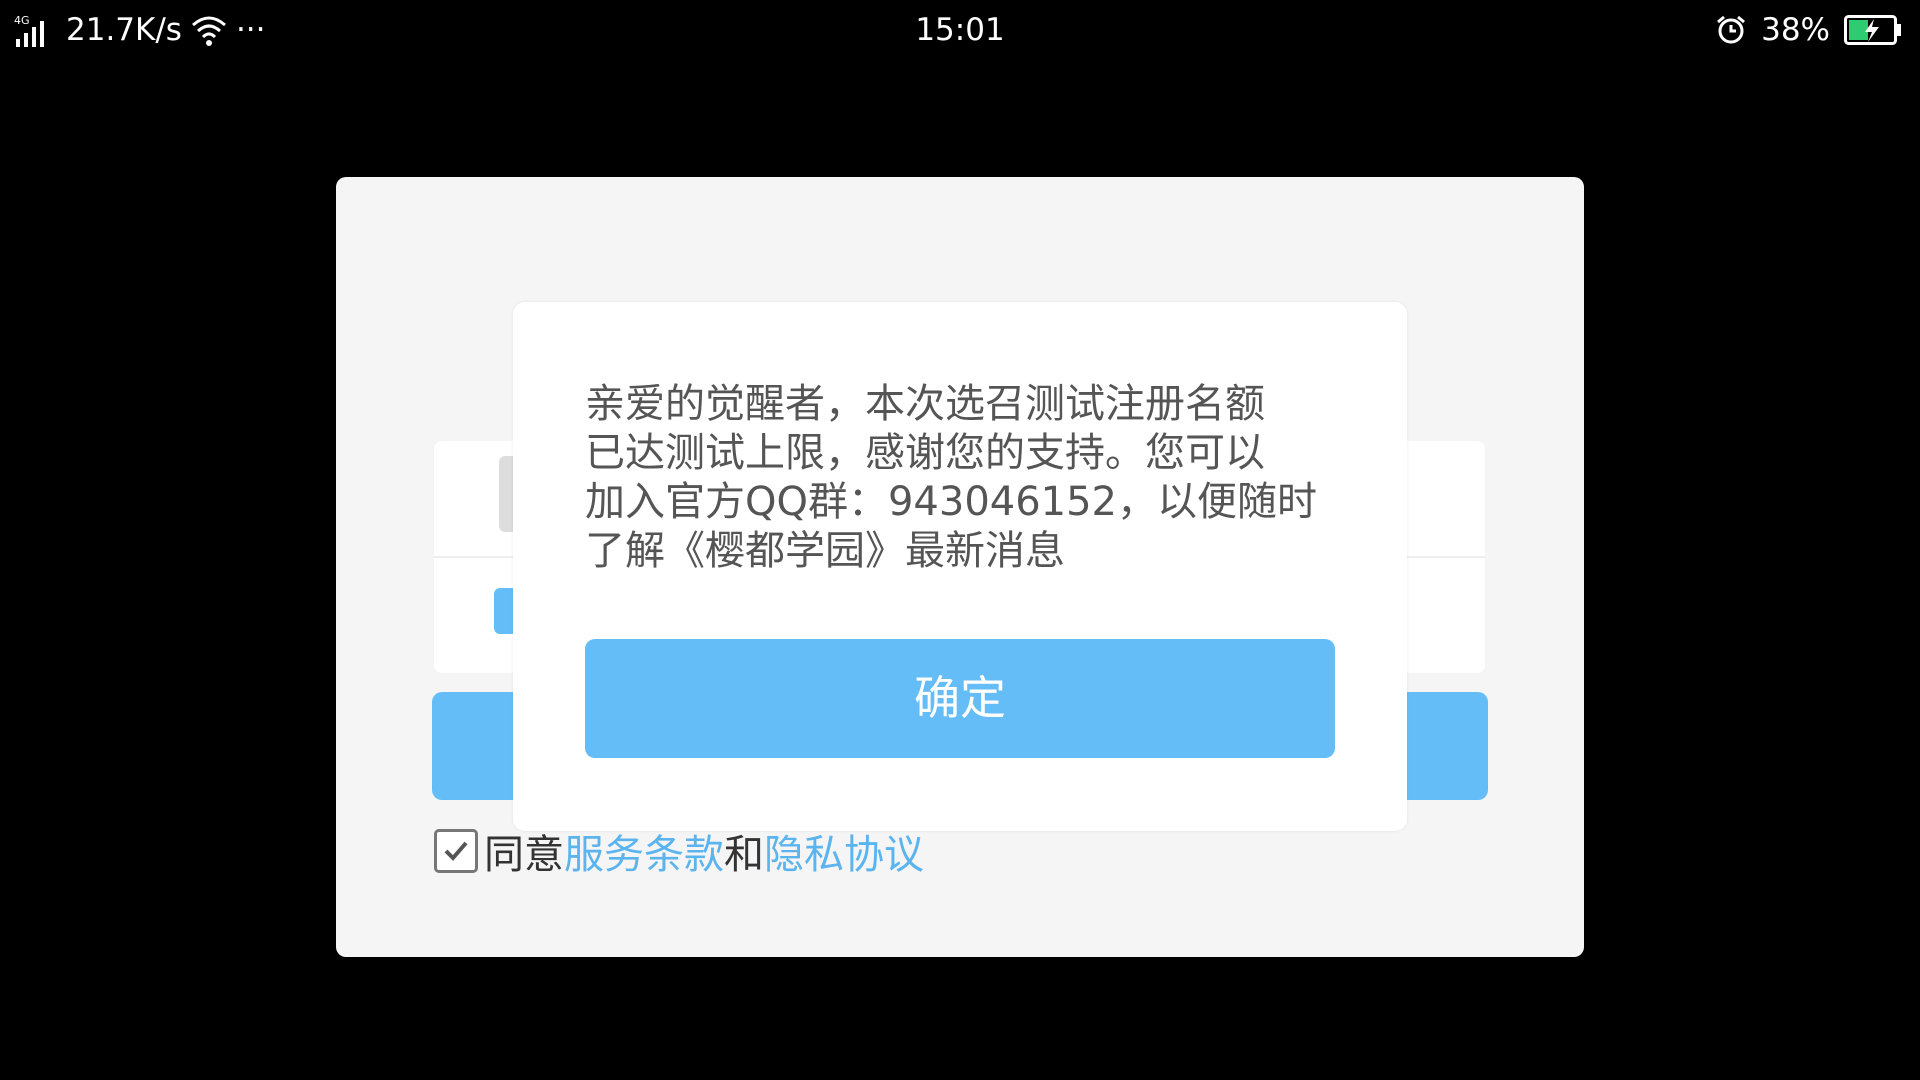 The height and width of the screenshot is (1080, 1920). Describe the element at coordinates (951, 502) in the screenshot. I see `dialog-message-line: 加入官方QQ群：943046152，以便随时` at that location.